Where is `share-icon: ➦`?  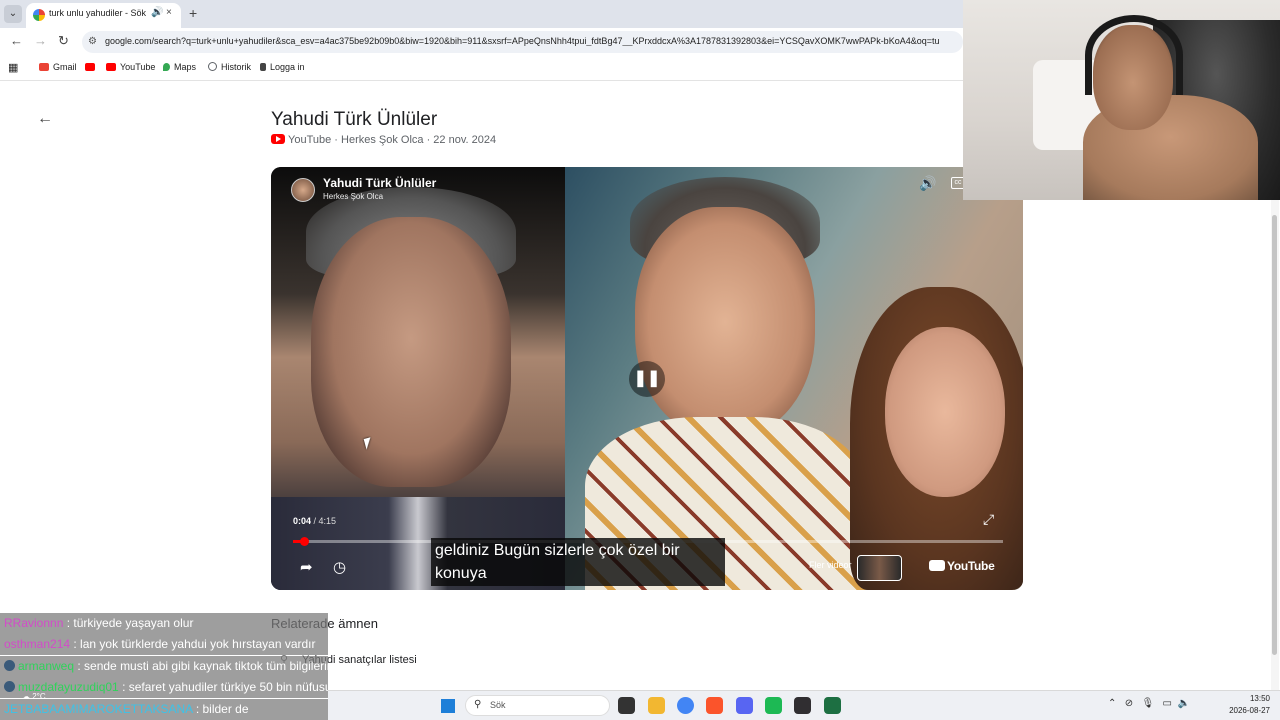 share-icon: ➦ is located at coordinates (306, 567).